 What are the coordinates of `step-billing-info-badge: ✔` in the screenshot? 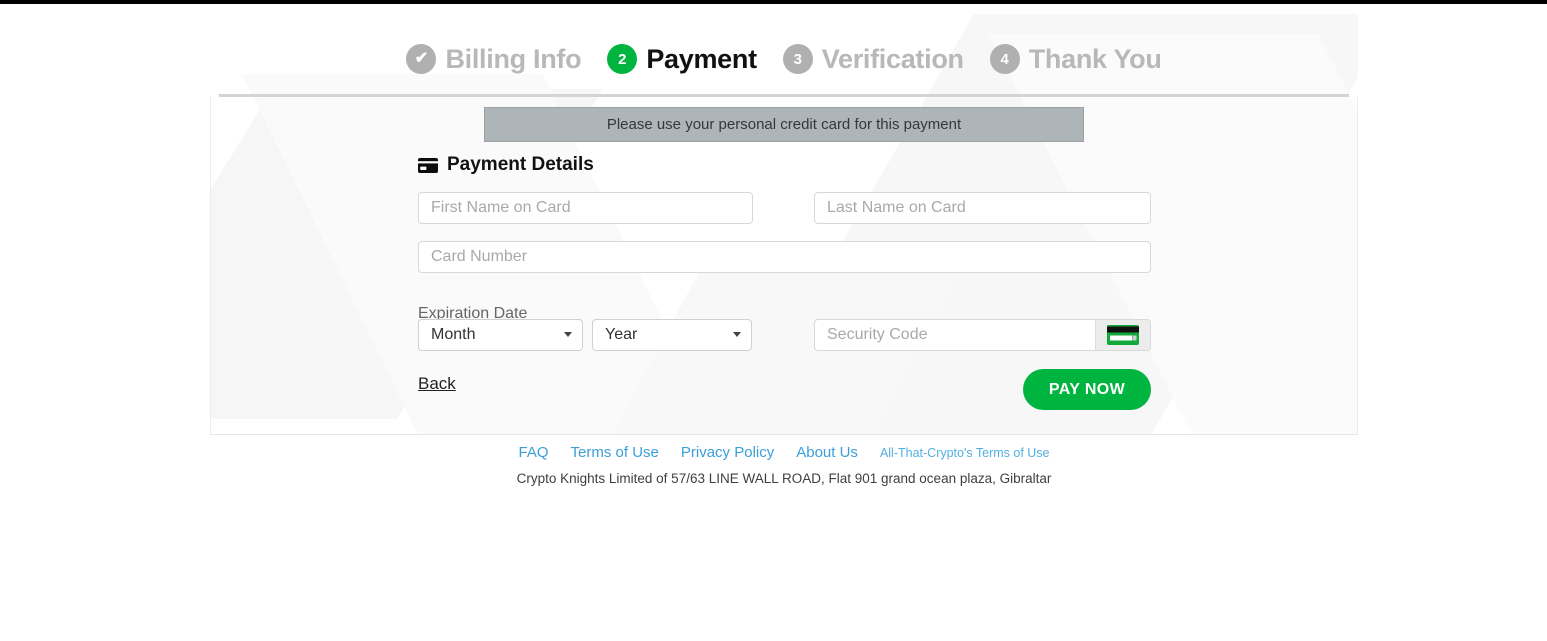 It's located at (421, 59).